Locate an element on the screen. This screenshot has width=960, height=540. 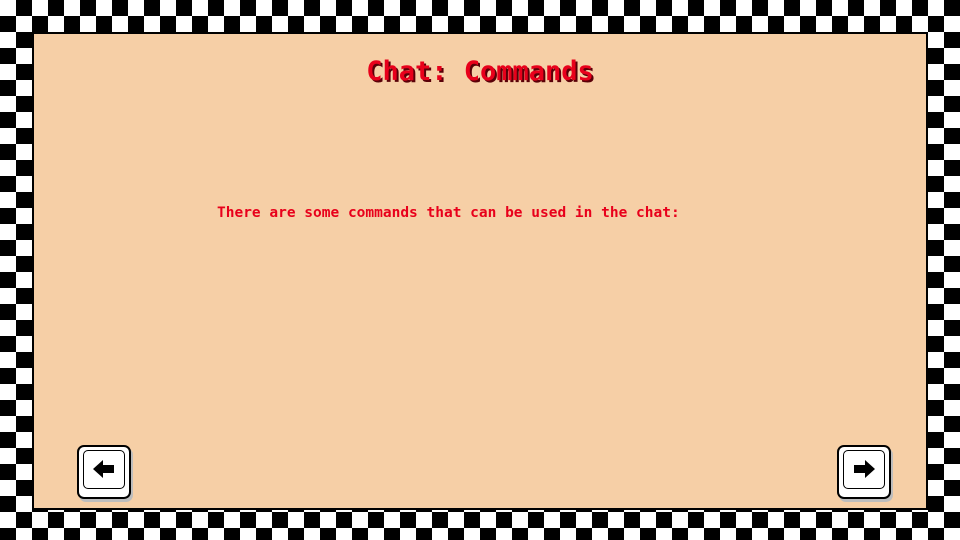
previous-page-button is located at coordinates (104, 472).